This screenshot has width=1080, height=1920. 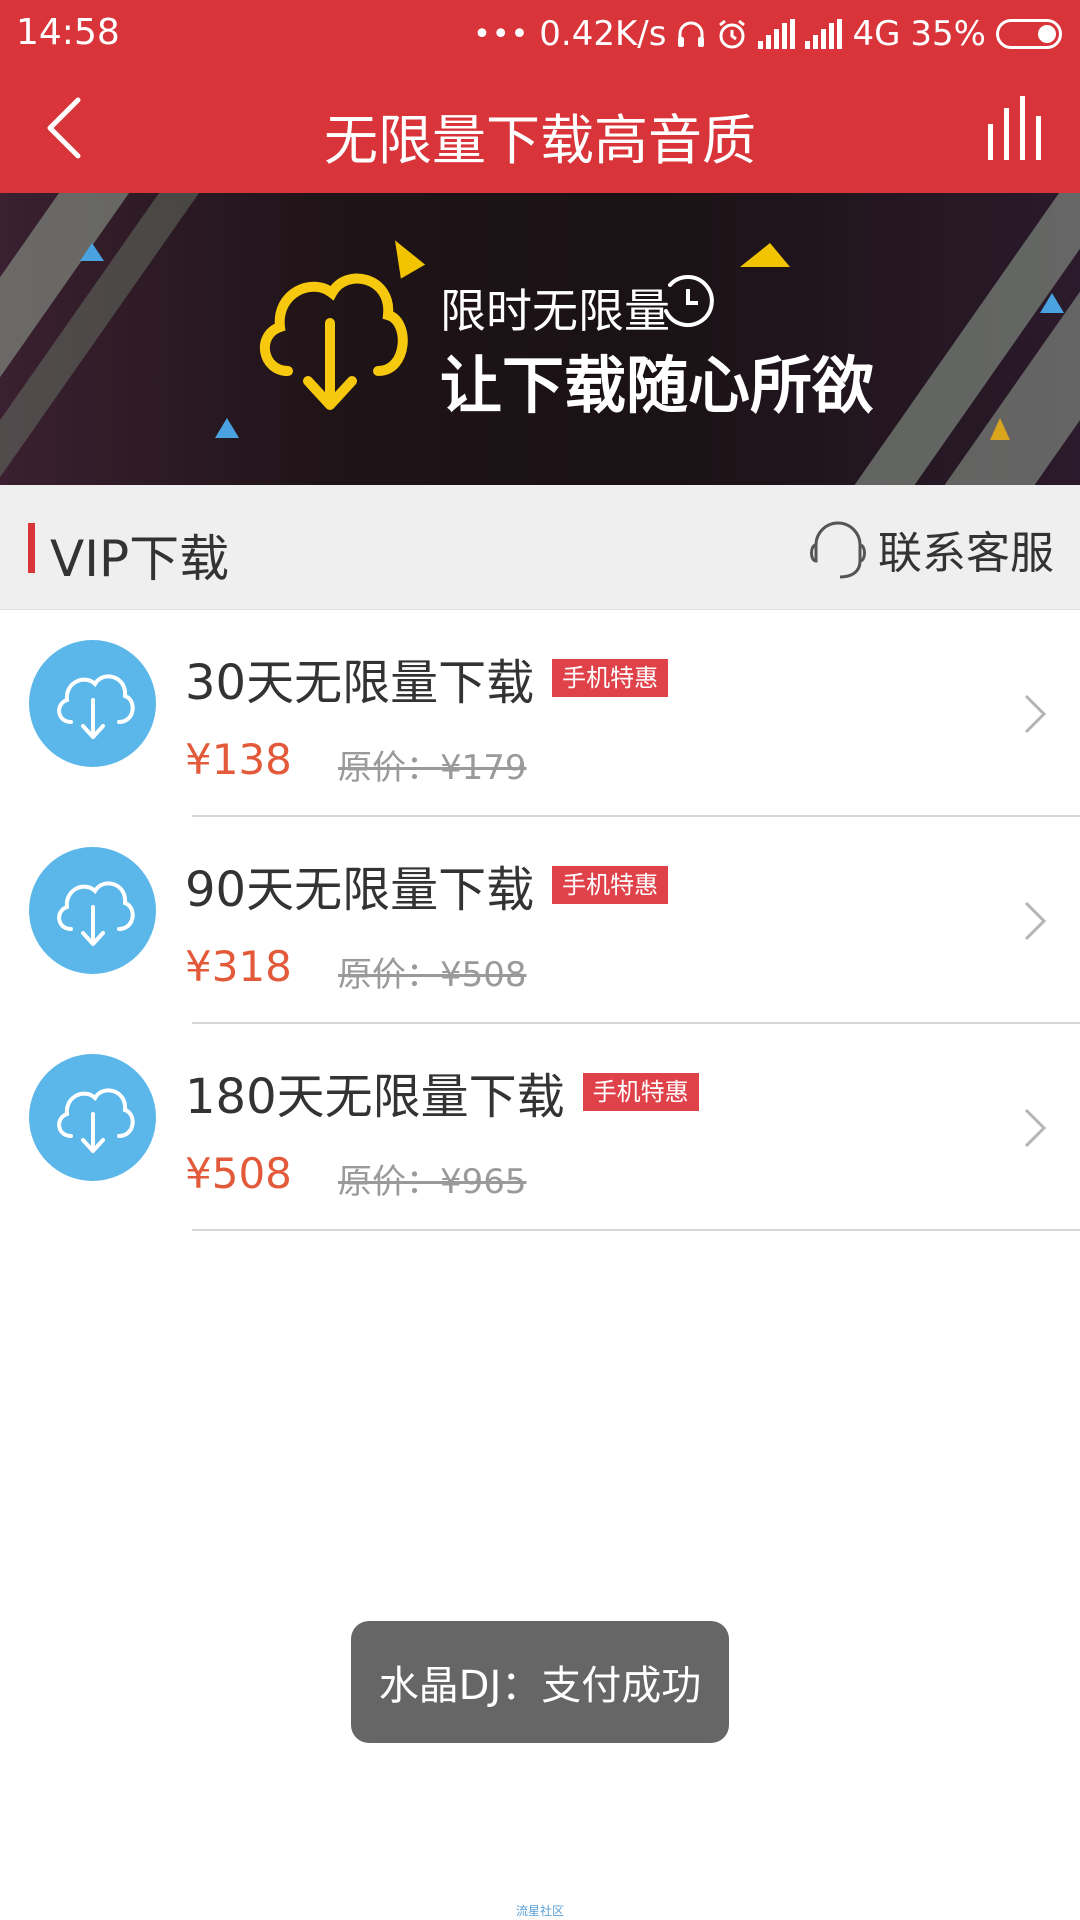 I want to click on signal-icon, so click(x=777, y=34).